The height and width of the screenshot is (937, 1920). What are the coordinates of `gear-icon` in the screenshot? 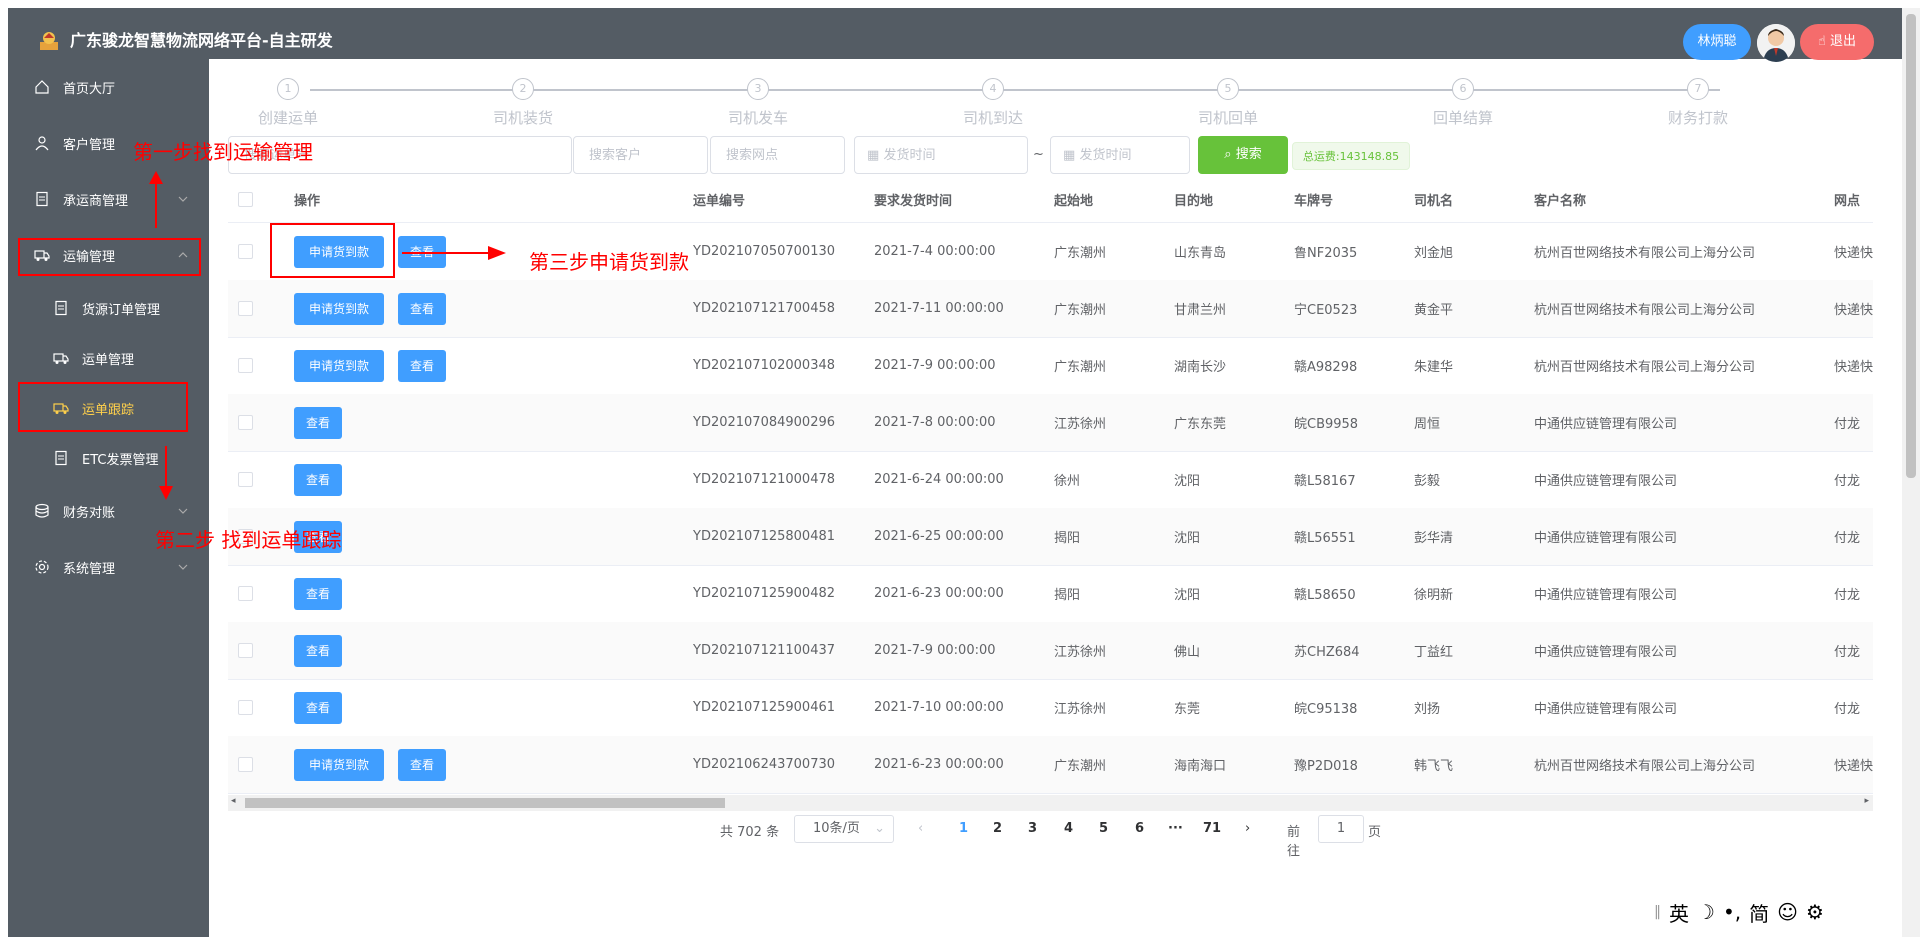 It's located at (42, 567).